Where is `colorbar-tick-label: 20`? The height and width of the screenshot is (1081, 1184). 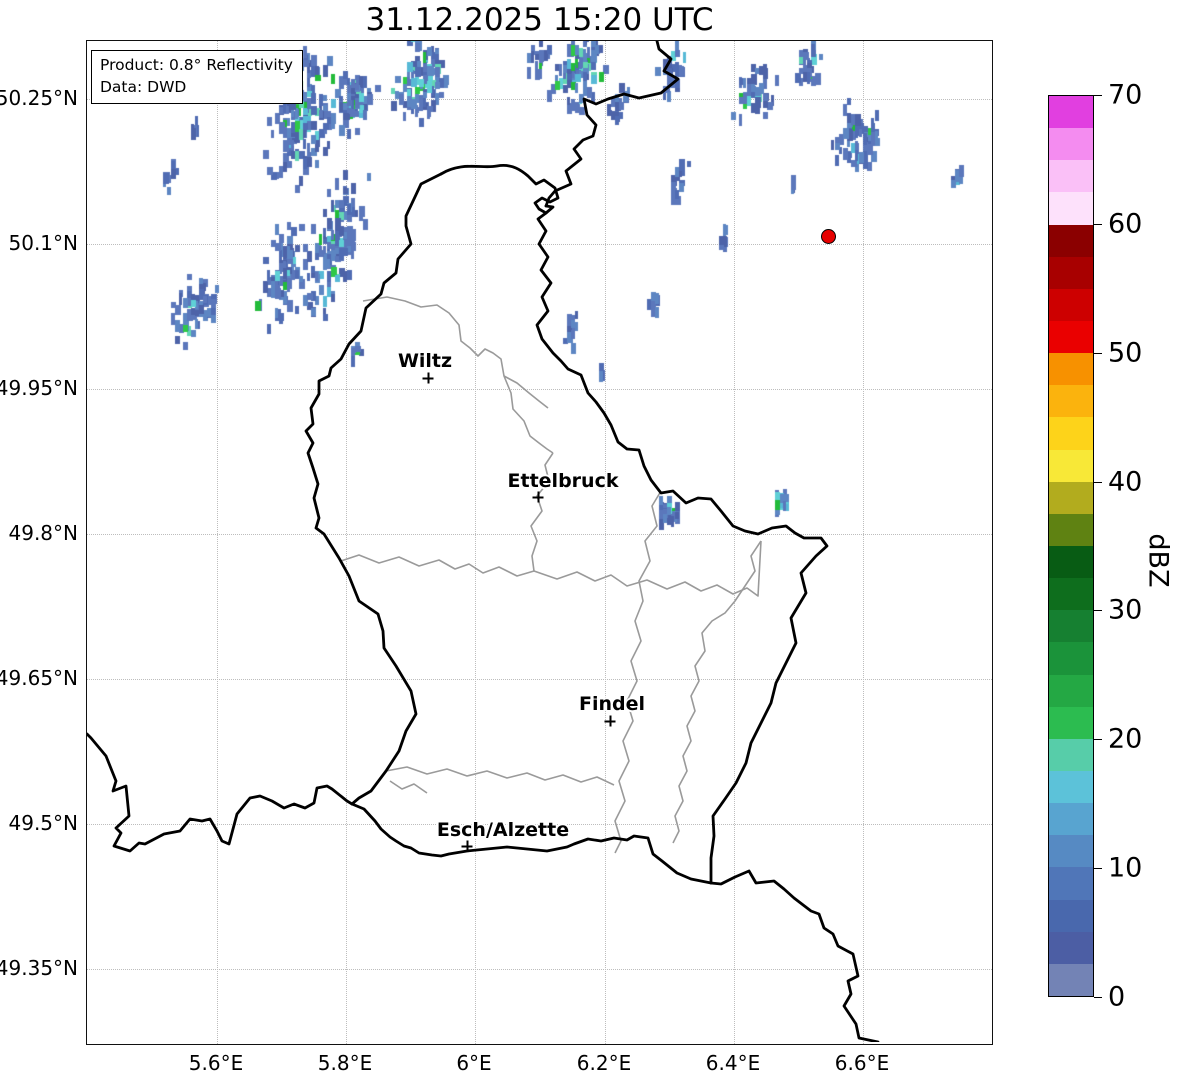
colorbar-tick-label: 20 is located at coordinates (1125, 739).